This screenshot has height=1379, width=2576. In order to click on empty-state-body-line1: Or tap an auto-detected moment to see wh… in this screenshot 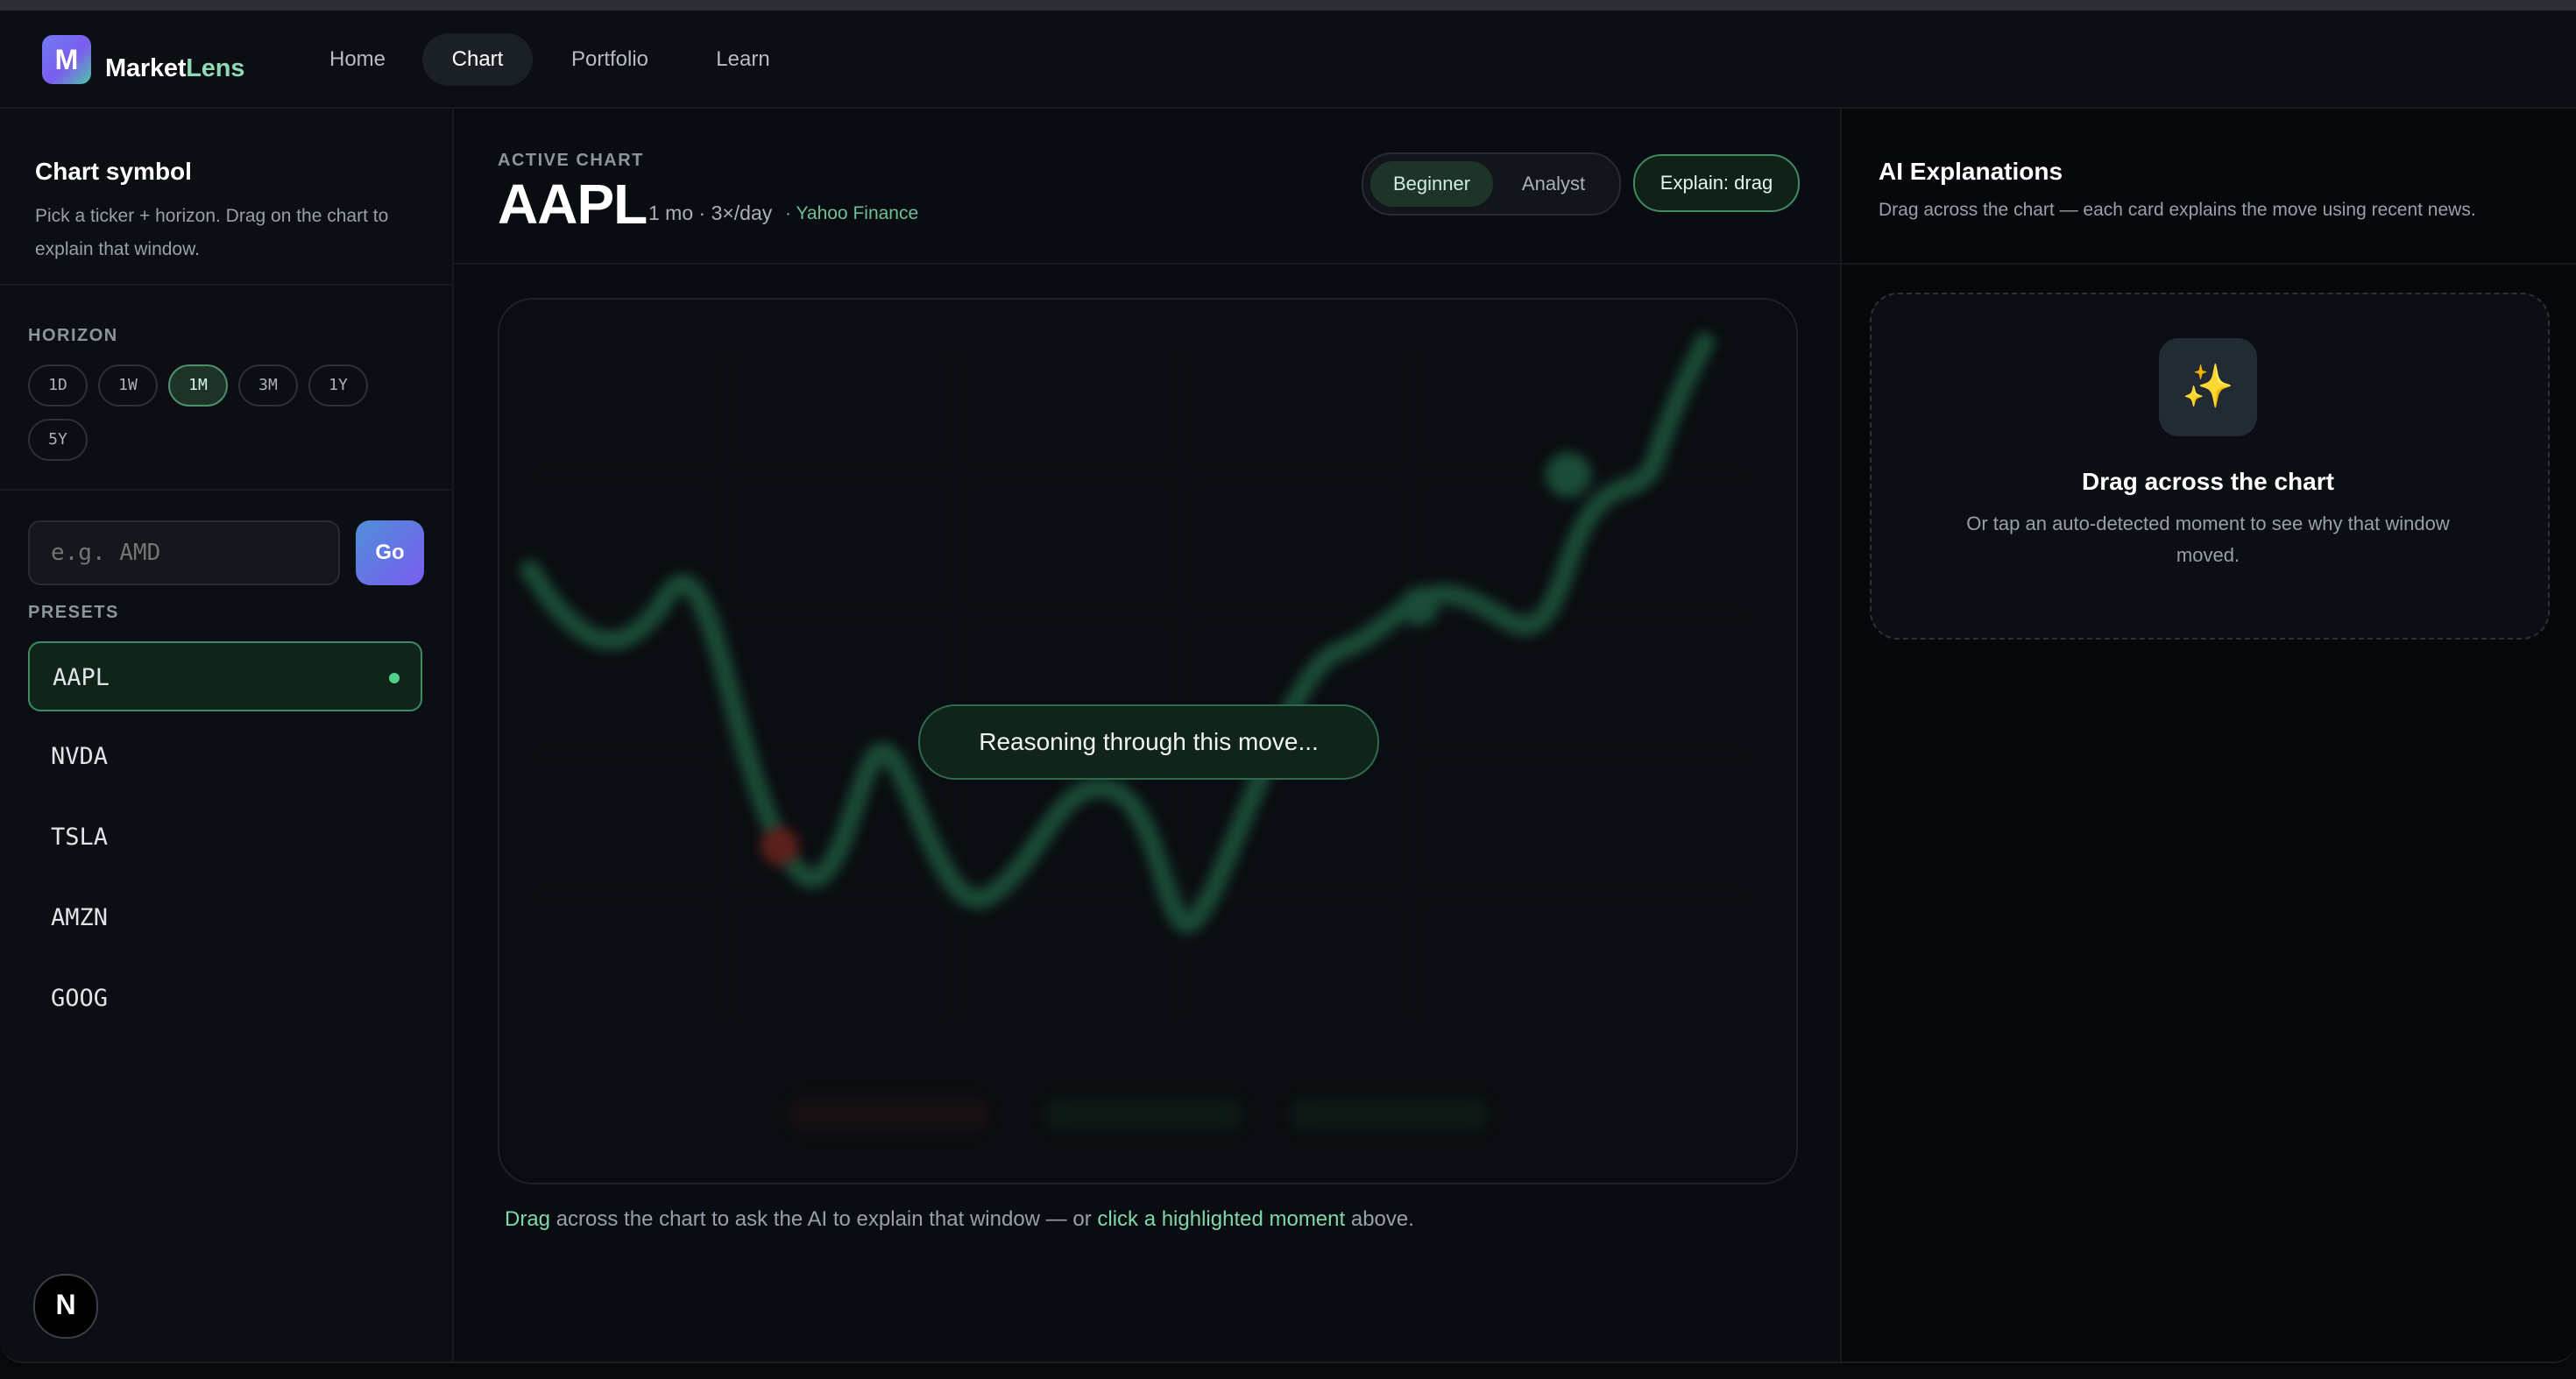, I will do `click(2208, 523)`.